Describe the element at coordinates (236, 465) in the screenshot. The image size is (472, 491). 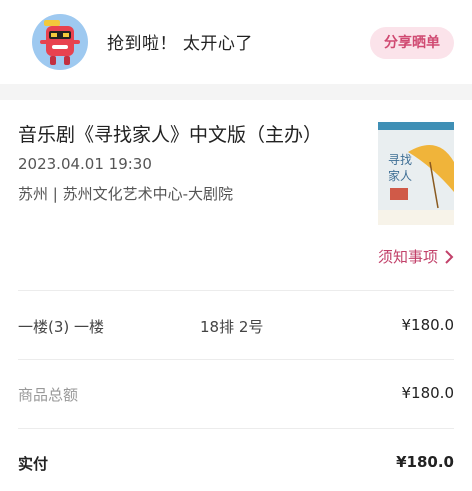
I see `paid-row: 实付 ¥180.0` at that location.